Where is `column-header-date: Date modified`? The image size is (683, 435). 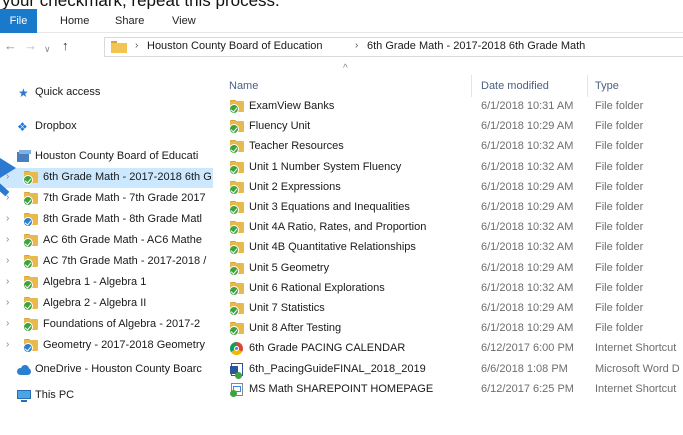 column-header-date: Date modified is located at coordinates (529, 79).